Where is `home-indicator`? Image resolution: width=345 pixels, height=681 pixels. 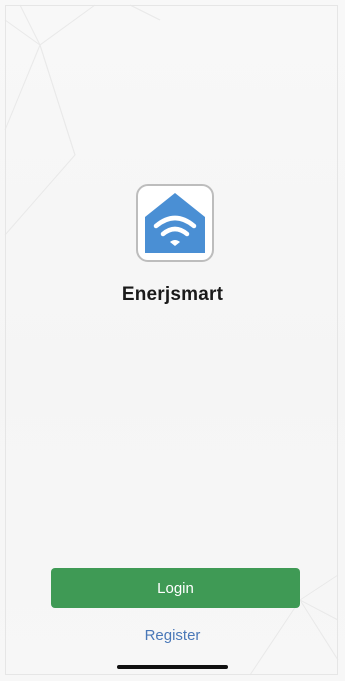
home-indicator is located at coordinates (172, 667).